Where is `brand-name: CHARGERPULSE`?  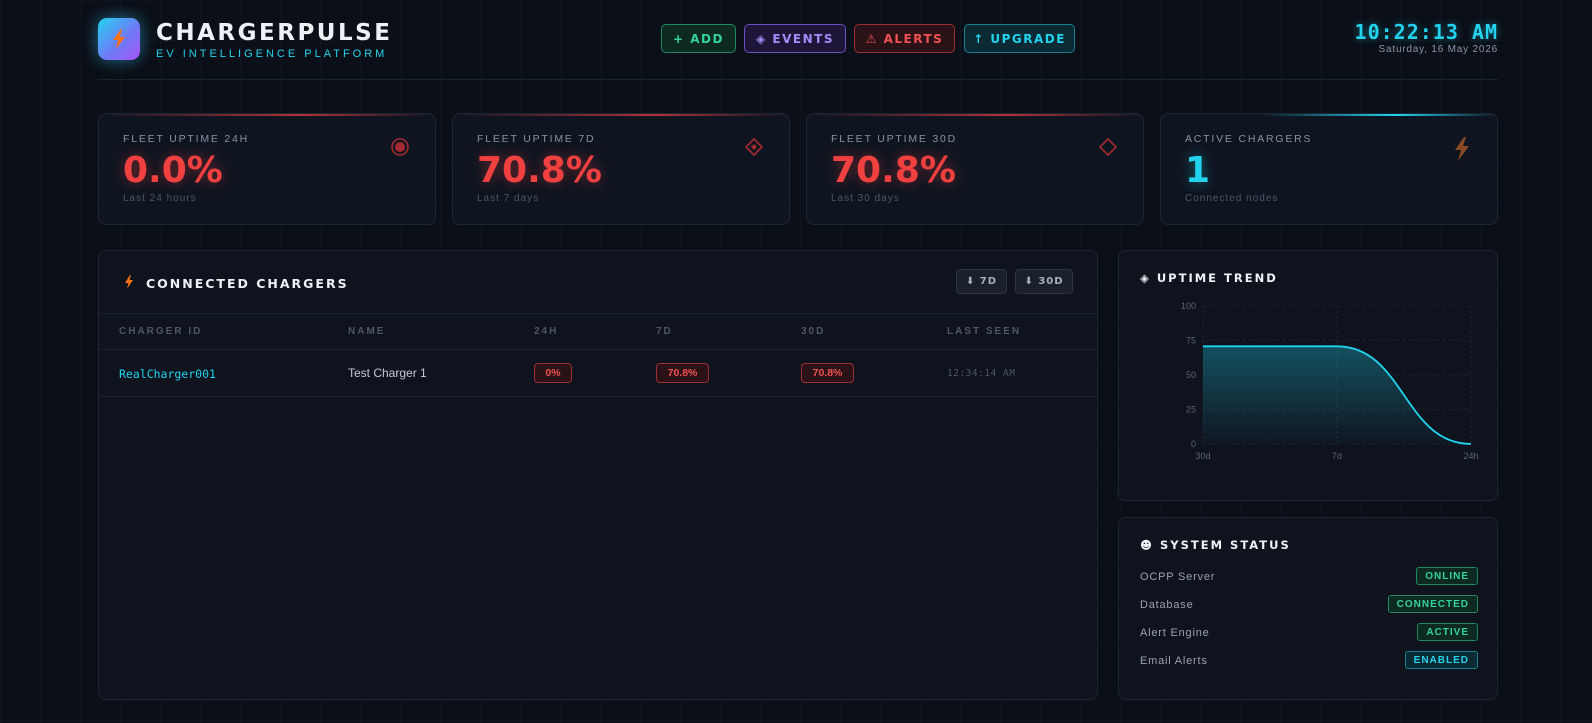
brand-name: CHARGERPULSE is located at coordinates (274, 33).